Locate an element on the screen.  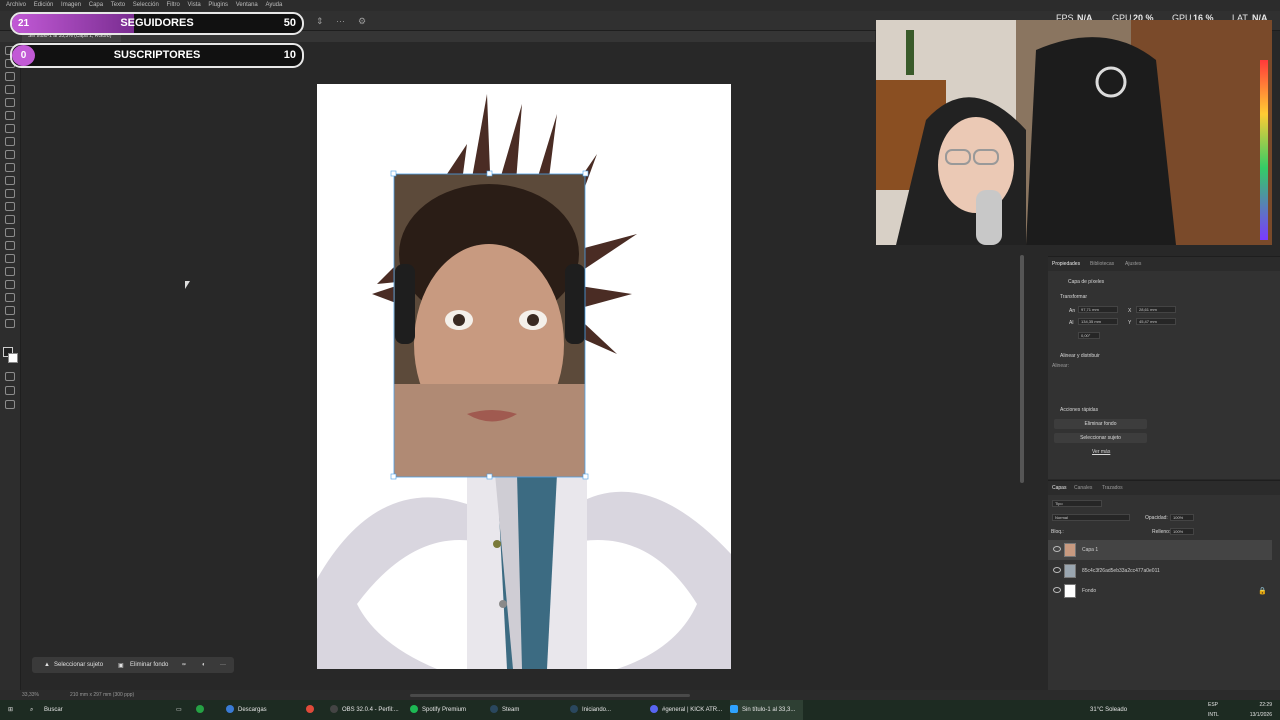
ctx-select-subject-button: Seleccionar sujeto is located at coordinates (78, 665).